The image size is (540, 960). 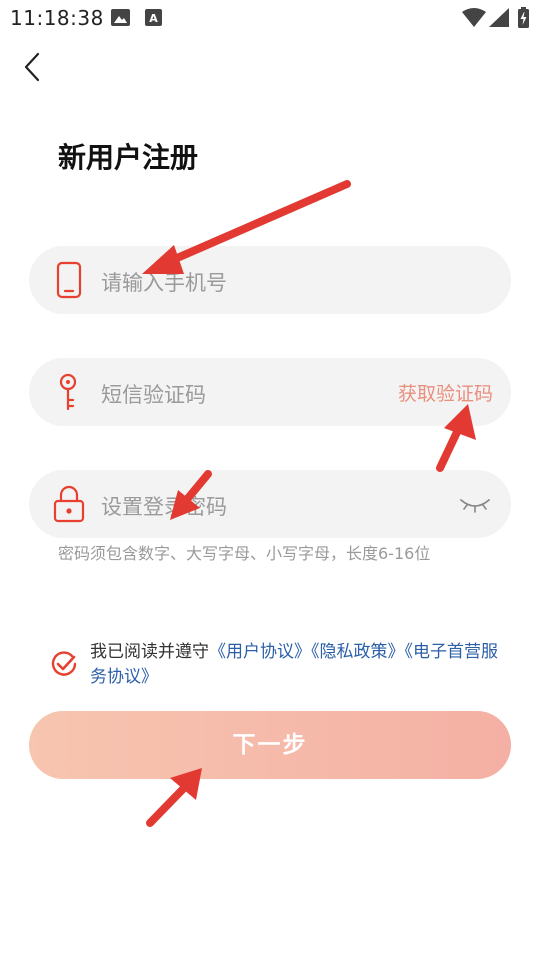 What do you see at coordinates (69, 280) in the screenshot?
I see `phone-icon` at bounding box center [69, 280].